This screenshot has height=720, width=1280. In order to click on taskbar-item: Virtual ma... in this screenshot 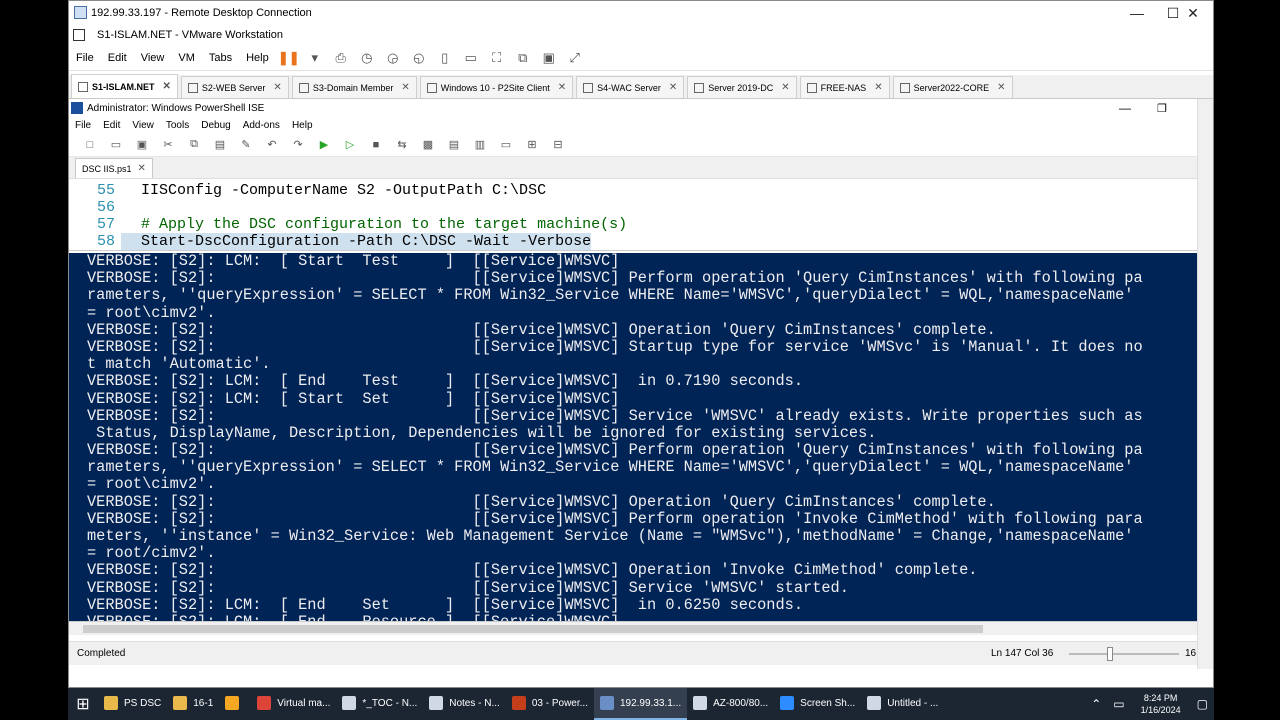, I will do `click(293, 704)`.